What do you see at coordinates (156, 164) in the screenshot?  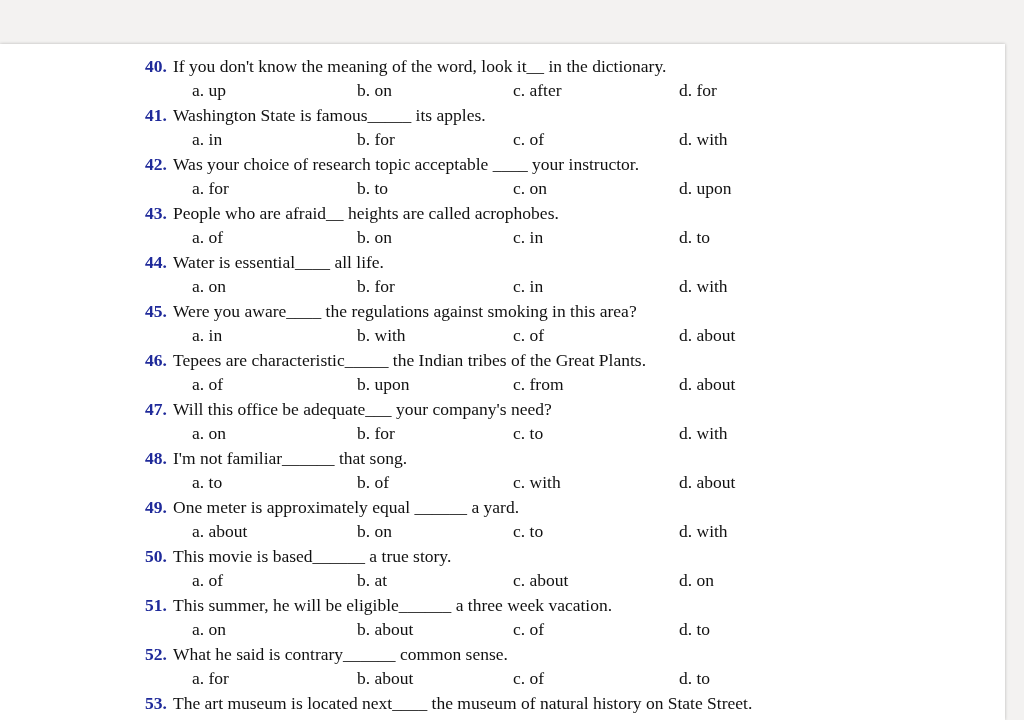 I see `question-number: 42.` at bounding box center [156, 164].